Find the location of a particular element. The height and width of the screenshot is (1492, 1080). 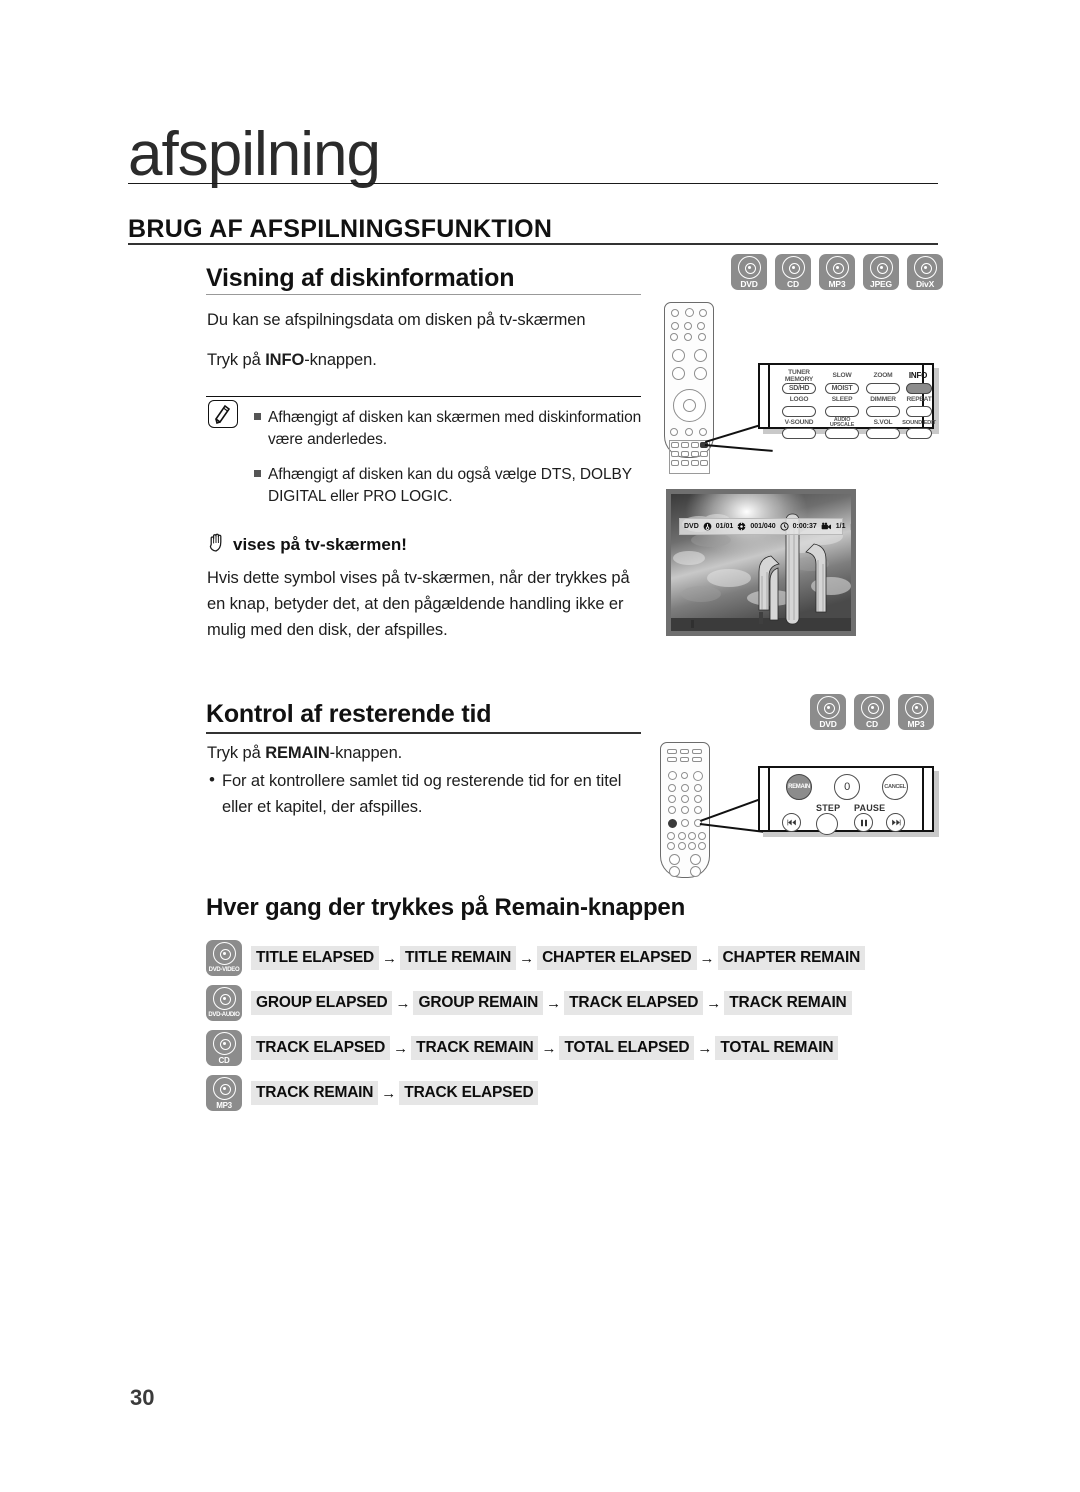

volume-up-button is located at coordinates (678, 355).